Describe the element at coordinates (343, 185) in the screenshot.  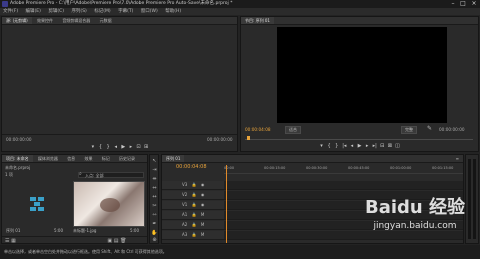
I see `track-lane` at that location.